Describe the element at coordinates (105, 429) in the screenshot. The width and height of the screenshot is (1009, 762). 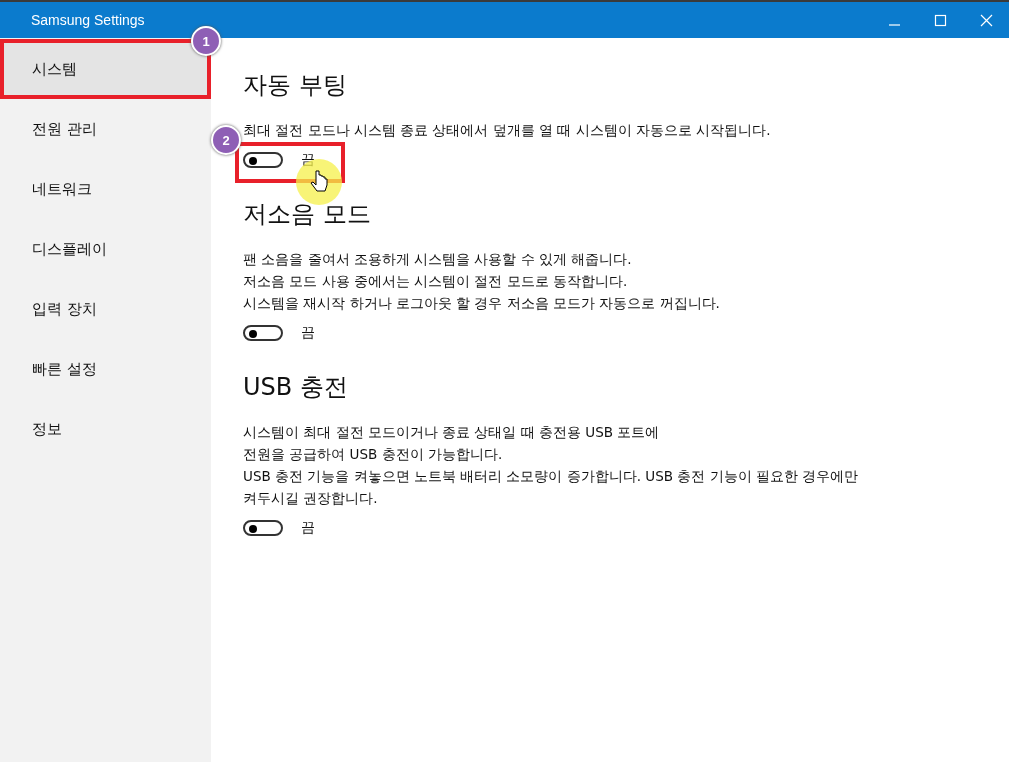
I see `sidebar-item: 정보` at that location.